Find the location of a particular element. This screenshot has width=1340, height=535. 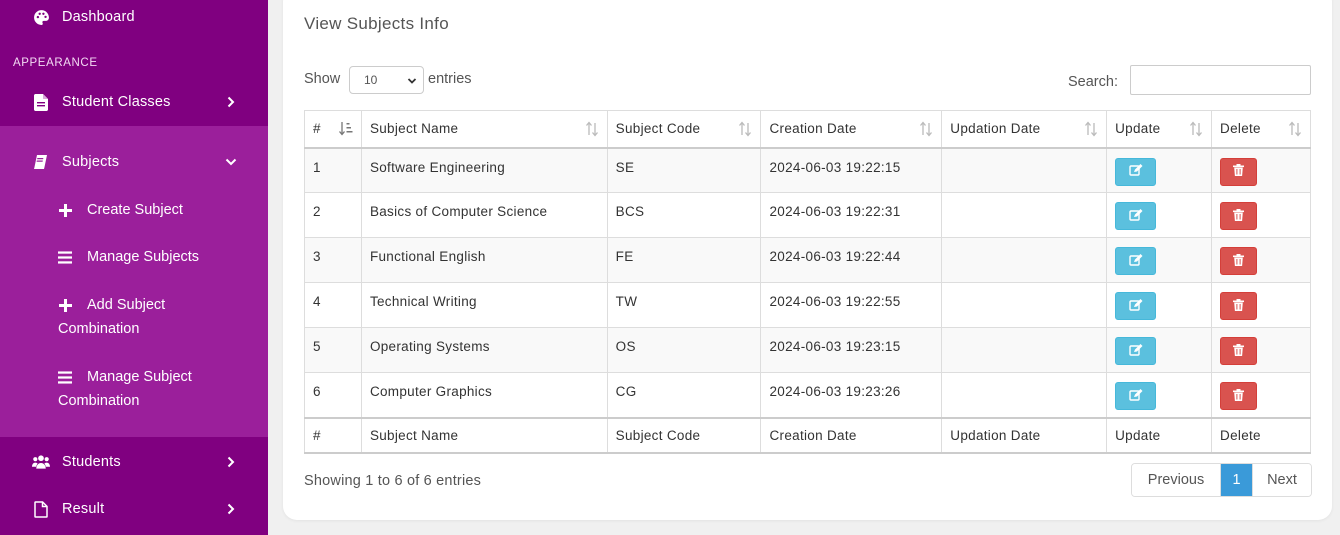

footer-delete: Delete is located at coordinates (1261, 435).